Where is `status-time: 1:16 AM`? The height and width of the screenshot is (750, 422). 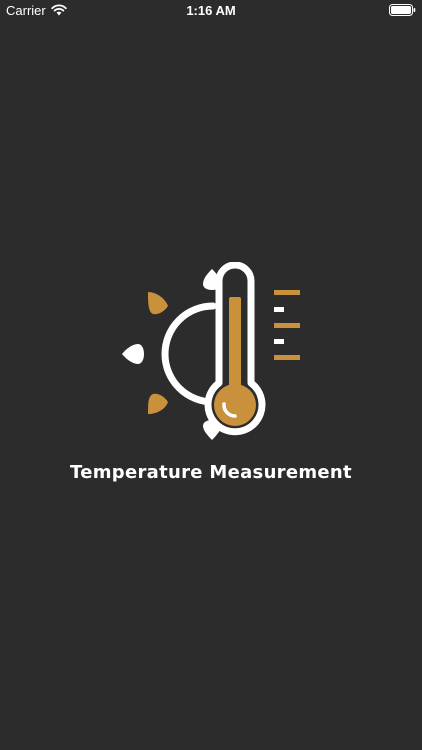
status-time: 1:16 AM is located at coordinates (211, 10).